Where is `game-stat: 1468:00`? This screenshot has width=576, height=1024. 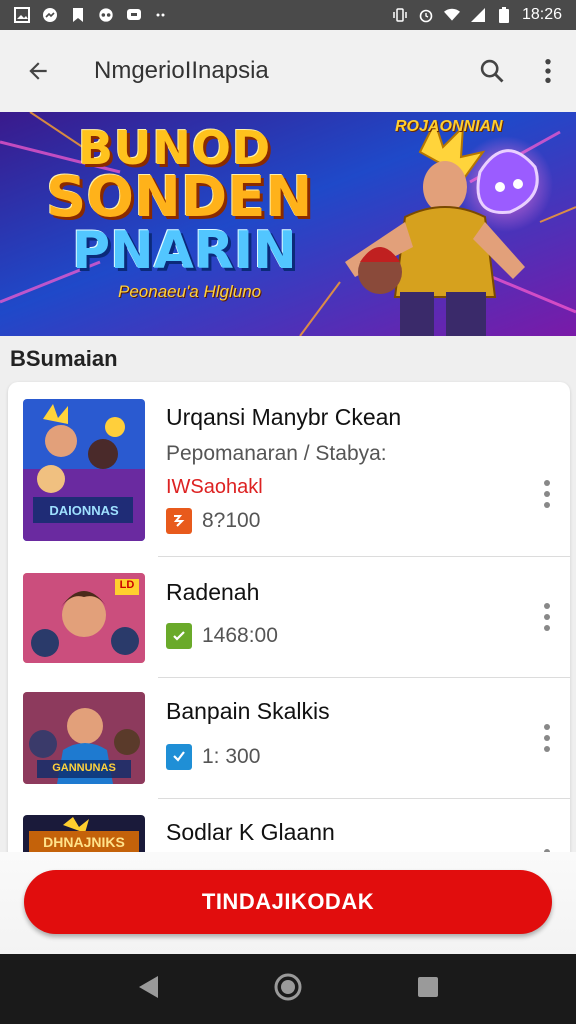 game-stat: 1468:00 is located at coordinates (222, 636).